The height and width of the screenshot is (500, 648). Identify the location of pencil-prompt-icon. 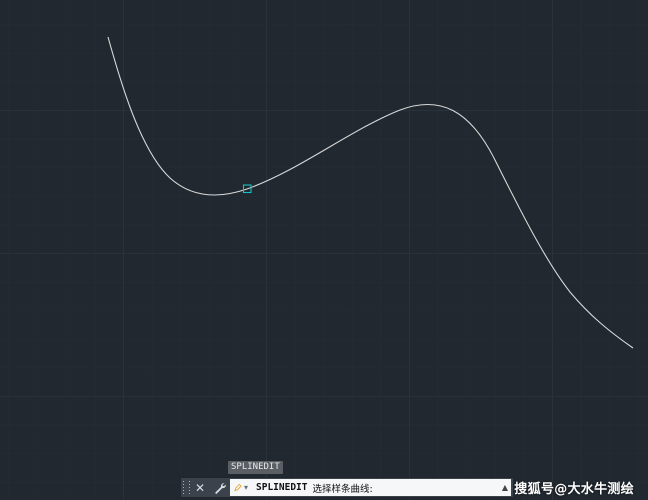
(238, 487).